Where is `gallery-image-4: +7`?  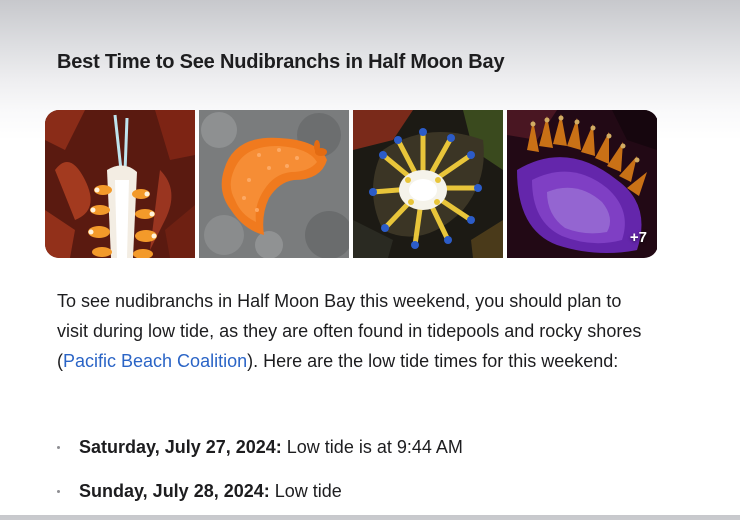
gallery-image-4: +7 is located at coordinates (582, 184).